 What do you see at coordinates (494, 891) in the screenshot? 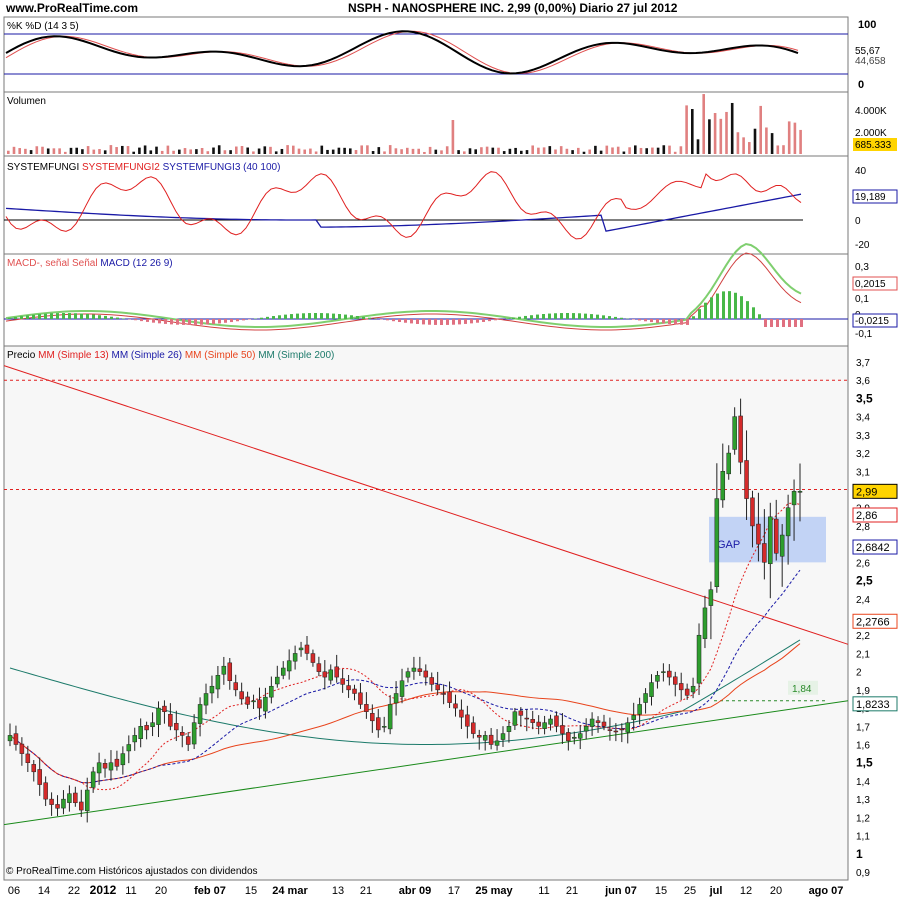
I see `x-axis-label: 25 may` at bounding box center [494, 891].